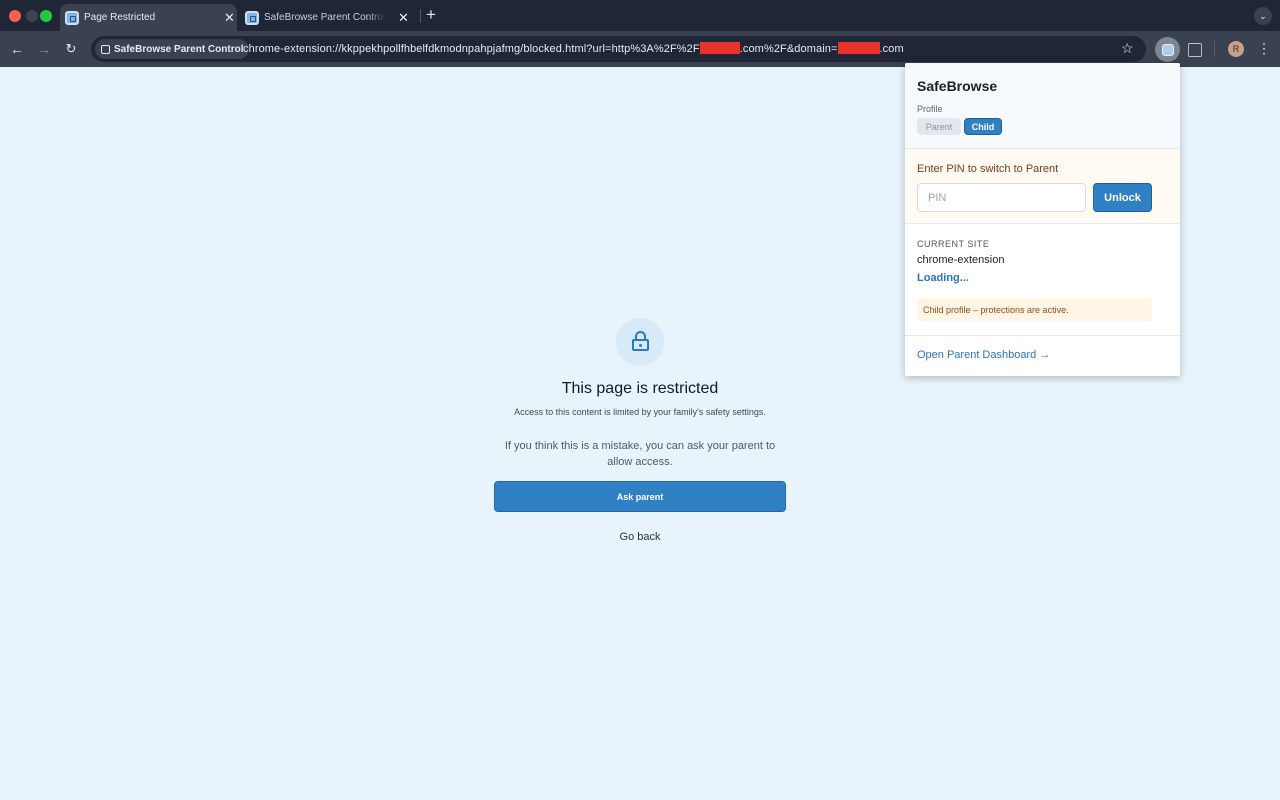  What do you see at coordinates (640, 388) in the screenshot?
I see `page-title: This page is restricted` at bounding box center [640, 388].